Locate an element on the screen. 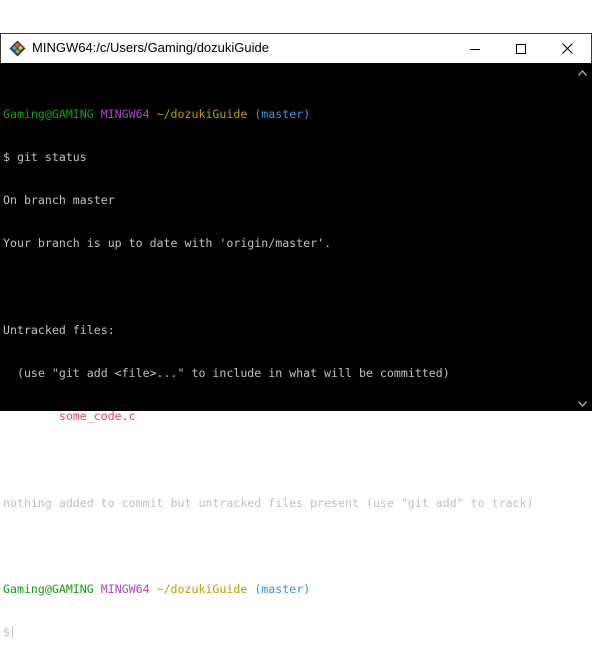 The width and height of the screenshot is (592, 654). input-prompt: $ is located at coordinates (6, 632).